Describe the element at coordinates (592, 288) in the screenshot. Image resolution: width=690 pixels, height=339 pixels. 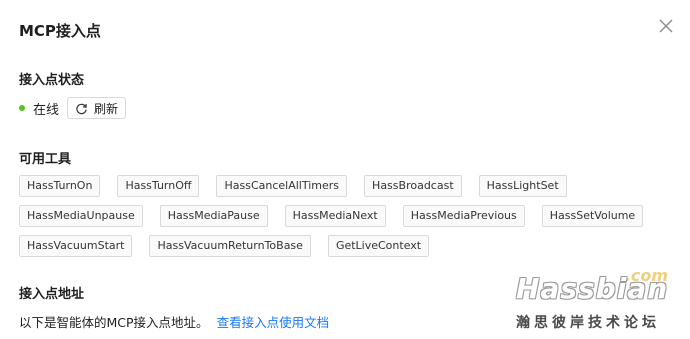
I see `watermark-brand: Hassbian` at that location.